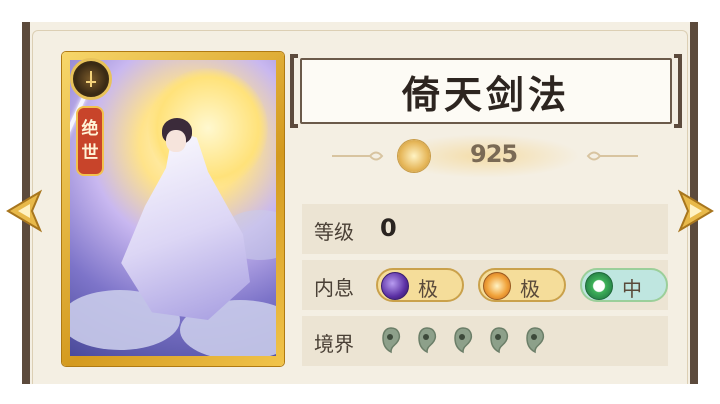 This screenshot has height=404, width=720. Describe the element at coordinates (360, 394) in the screenshot. I see `bottom-strip` at that location.